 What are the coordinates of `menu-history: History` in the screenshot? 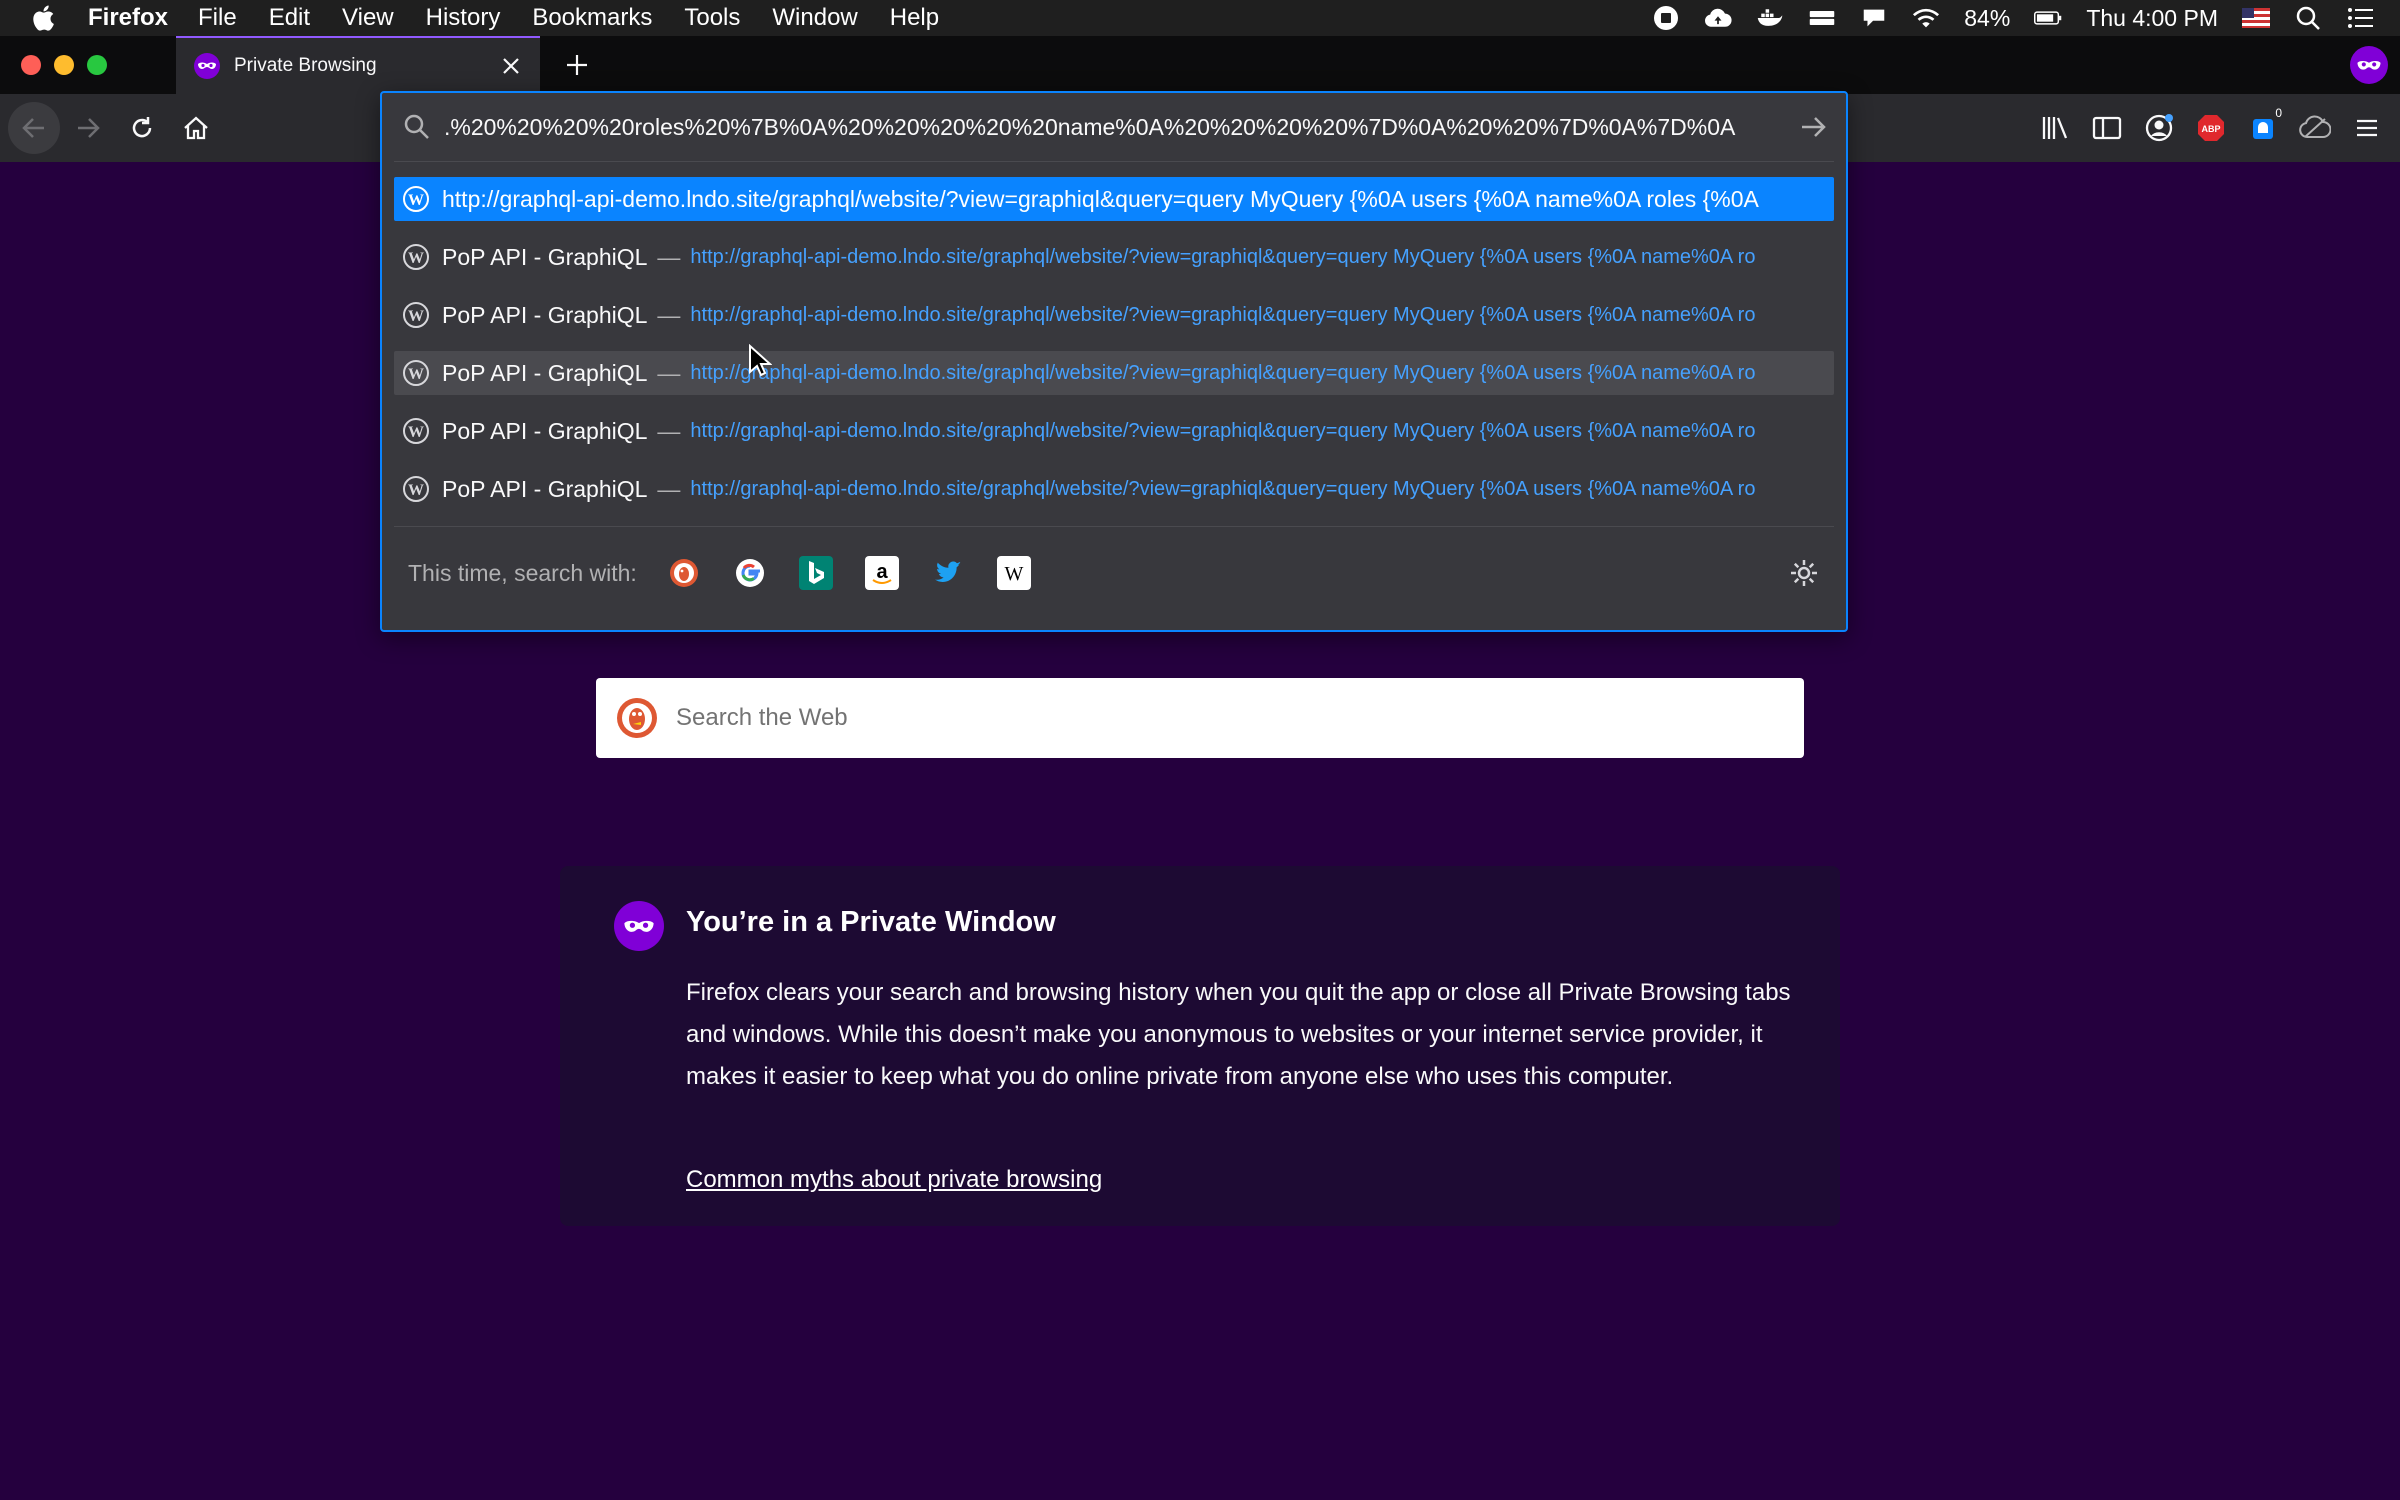 It's located at (463, 18).